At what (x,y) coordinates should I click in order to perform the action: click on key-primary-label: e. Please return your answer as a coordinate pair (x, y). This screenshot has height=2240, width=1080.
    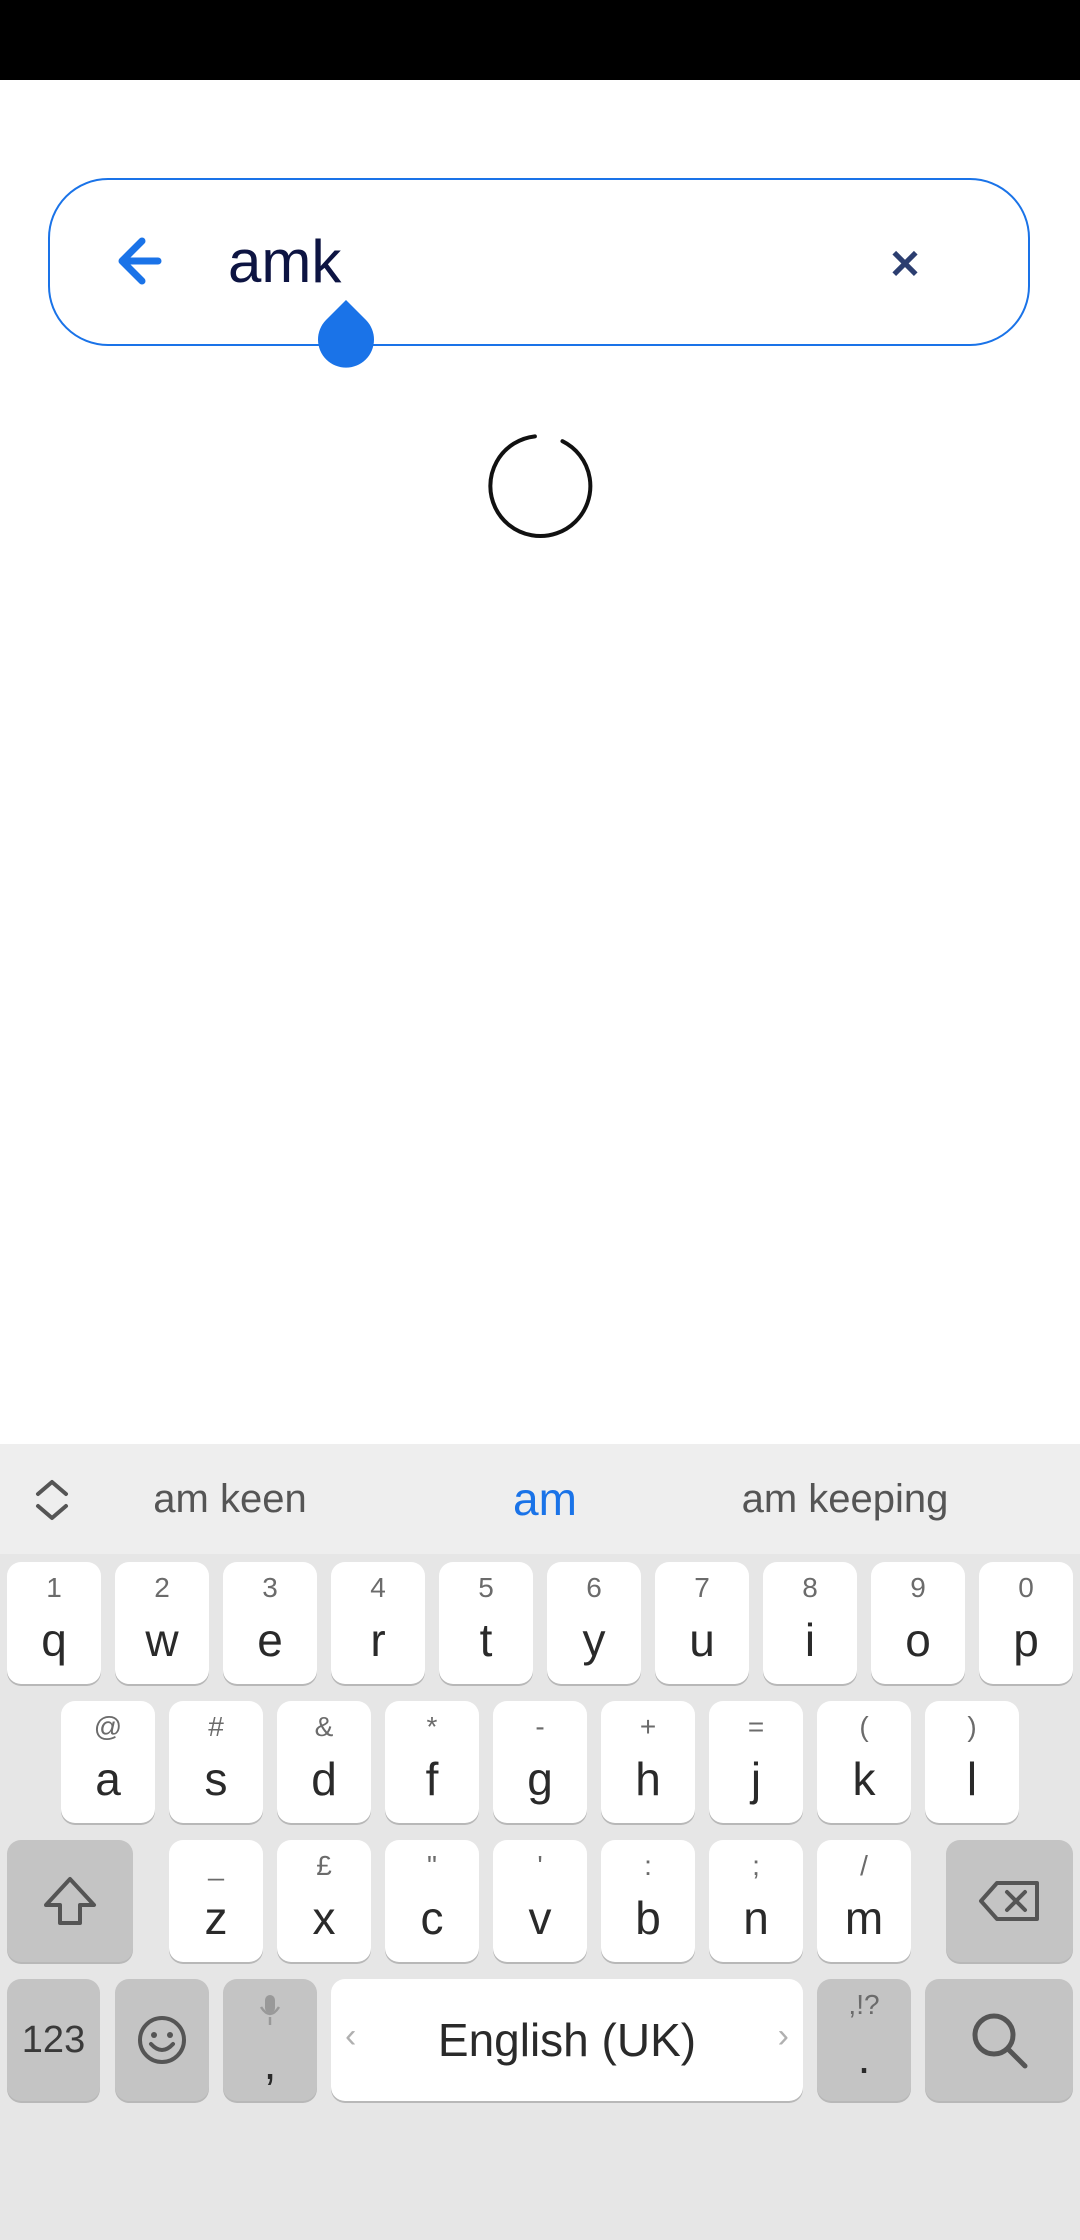
    Looking at the image, I should click on (270, 1640).